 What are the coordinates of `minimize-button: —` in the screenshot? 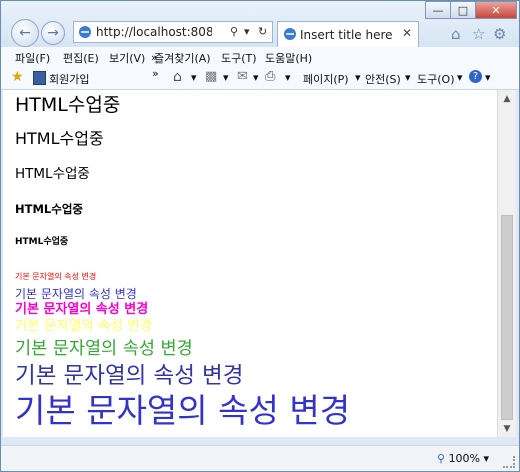 It's located at (438, 10).